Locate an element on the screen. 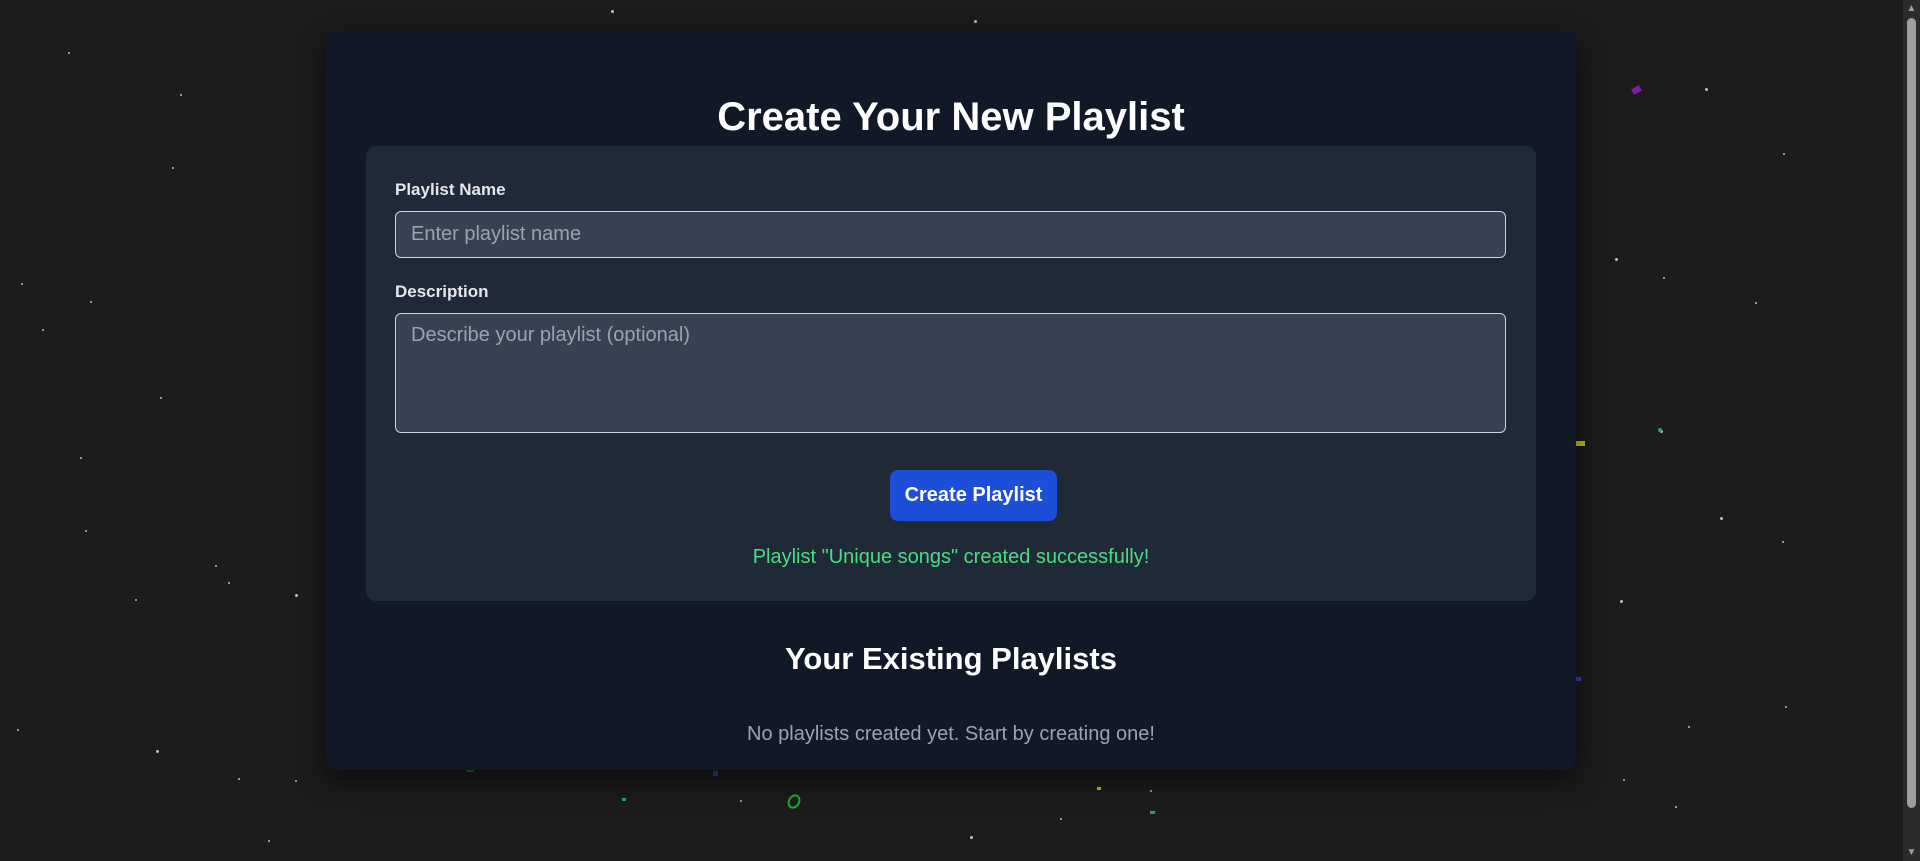 The height and width of the screenshot is (861, 1920). scrollbar-thumb is located at coordinates (1911, 413).